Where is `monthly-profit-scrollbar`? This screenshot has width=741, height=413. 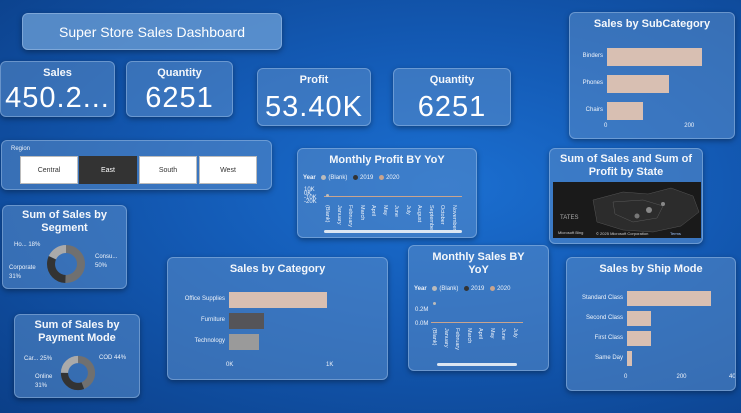
monthly-profit-scrollbar is located at coordinates (393, 231).